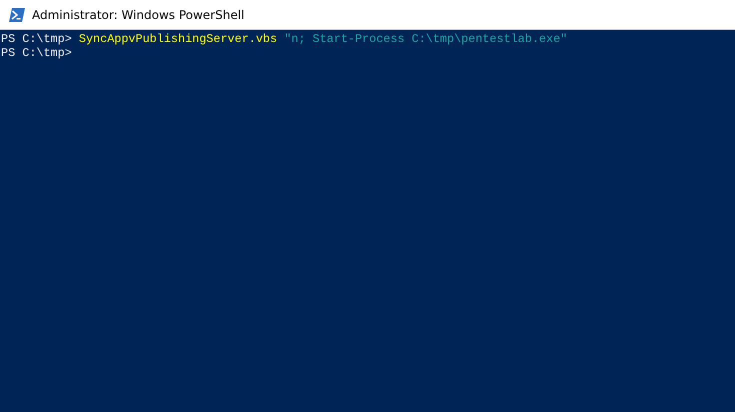 This screenshot has height=412, width=735. Describe the element at coordinates (138, 15) in the screenshot. I see `window-title: Administrator: Windows PowerShell` at that location.